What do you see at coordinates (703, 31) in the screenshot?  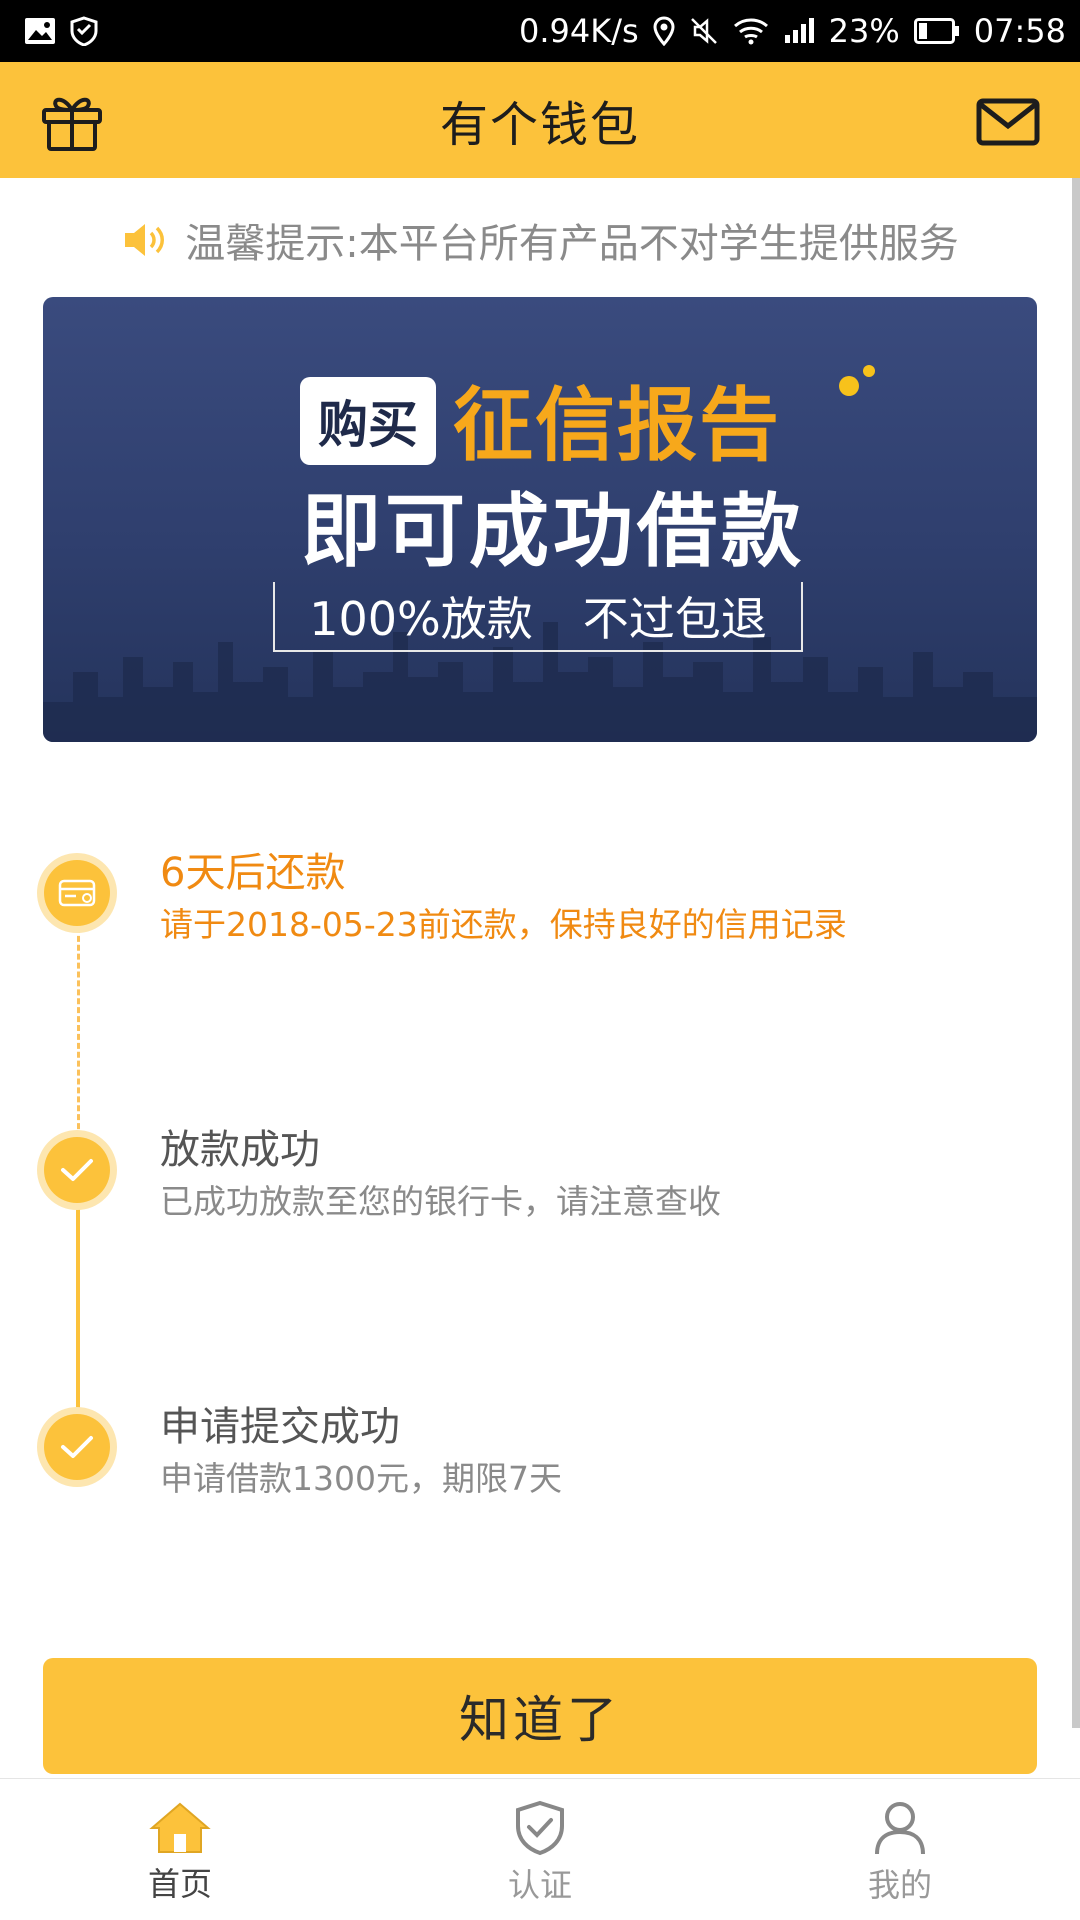 I see `mute-icon` at bounding box center [703, 31].